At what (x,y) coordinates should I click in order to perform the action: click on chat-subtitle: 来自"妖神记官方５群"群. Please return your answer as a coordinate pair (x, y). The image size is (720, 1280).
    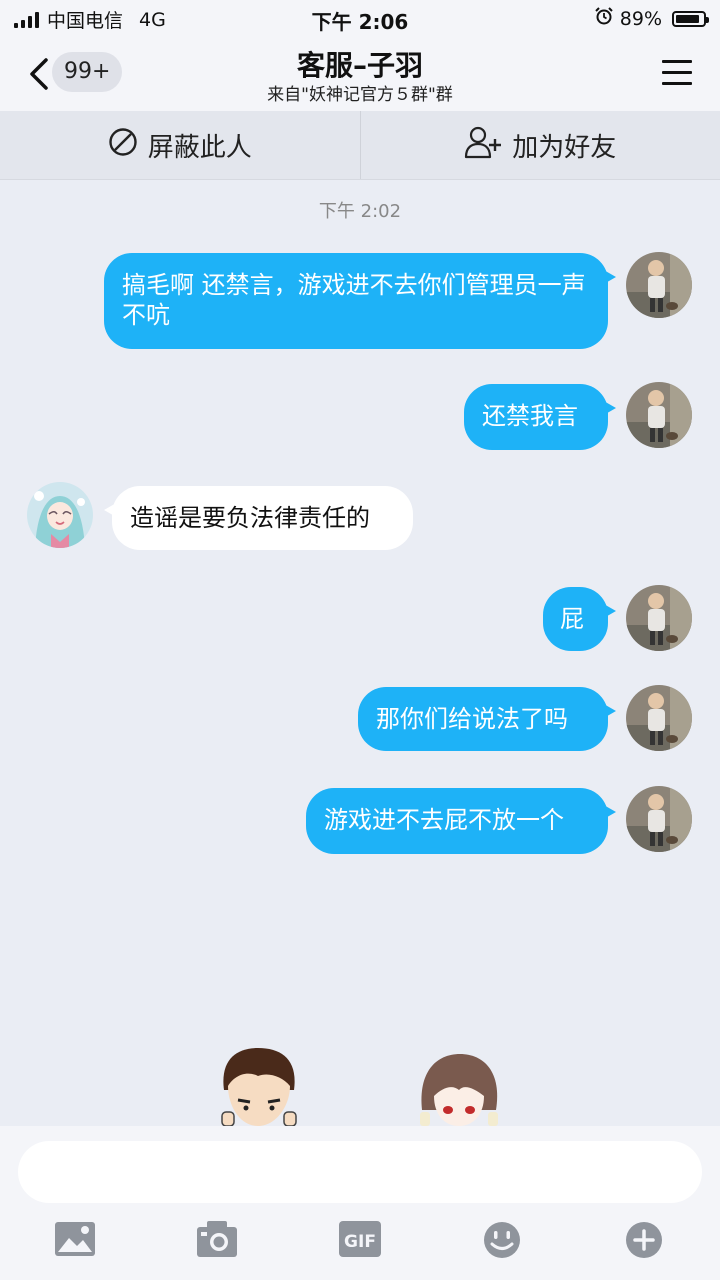
    Looking at the image, I should click on (360, 95).